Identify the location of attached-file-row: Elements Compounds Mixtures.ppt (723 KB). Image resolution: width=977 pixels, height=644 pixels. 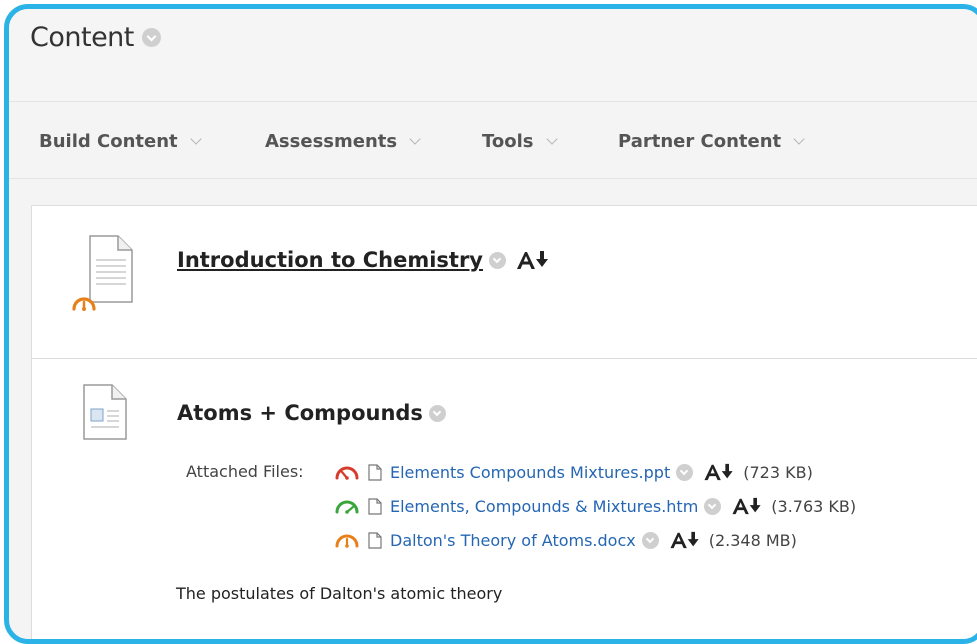
(573, 472).